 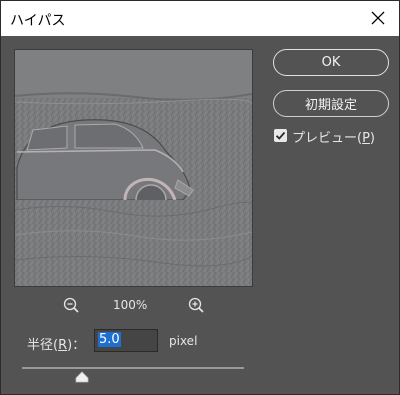 I want to click on zoom-out-icon, so click(x=71, y=305).